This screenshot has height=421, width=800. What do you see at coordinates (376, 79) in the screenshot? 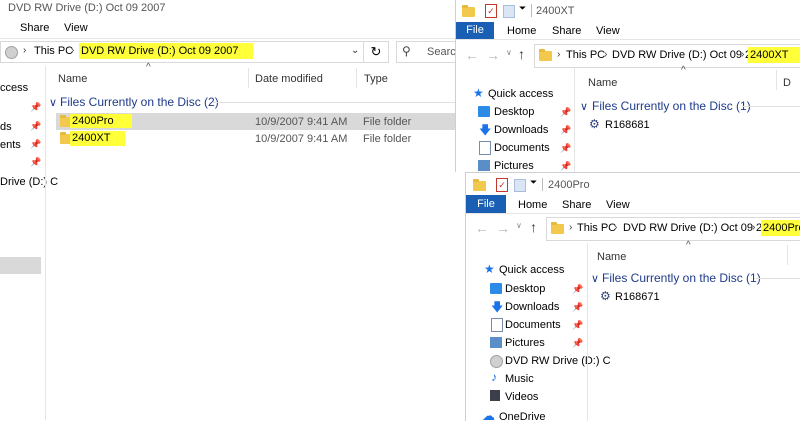
I see `column-type: Type` at bounding box center [376, 79].